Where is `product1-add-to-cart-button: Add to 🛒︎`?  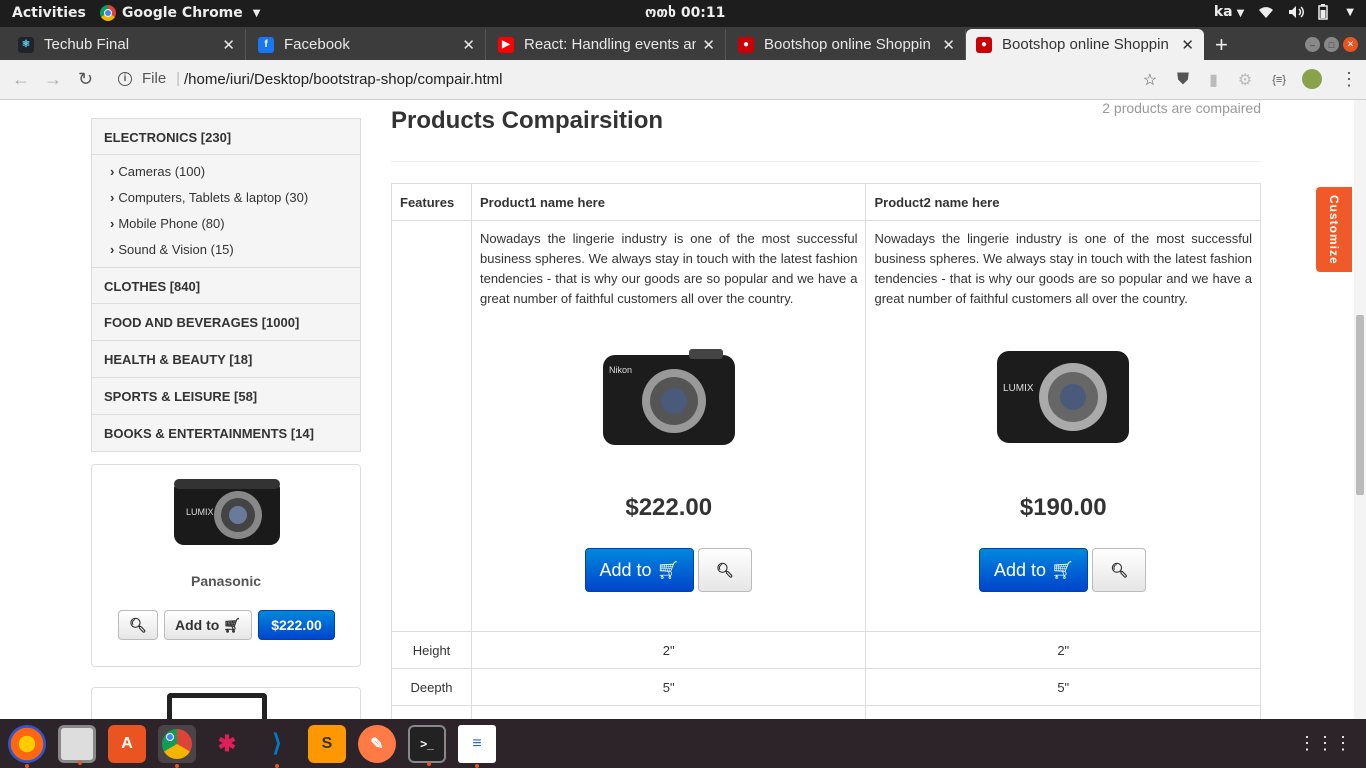
product1-add-to-cart-button: Add to 🛒︎ is located at coordinates (639, 570).